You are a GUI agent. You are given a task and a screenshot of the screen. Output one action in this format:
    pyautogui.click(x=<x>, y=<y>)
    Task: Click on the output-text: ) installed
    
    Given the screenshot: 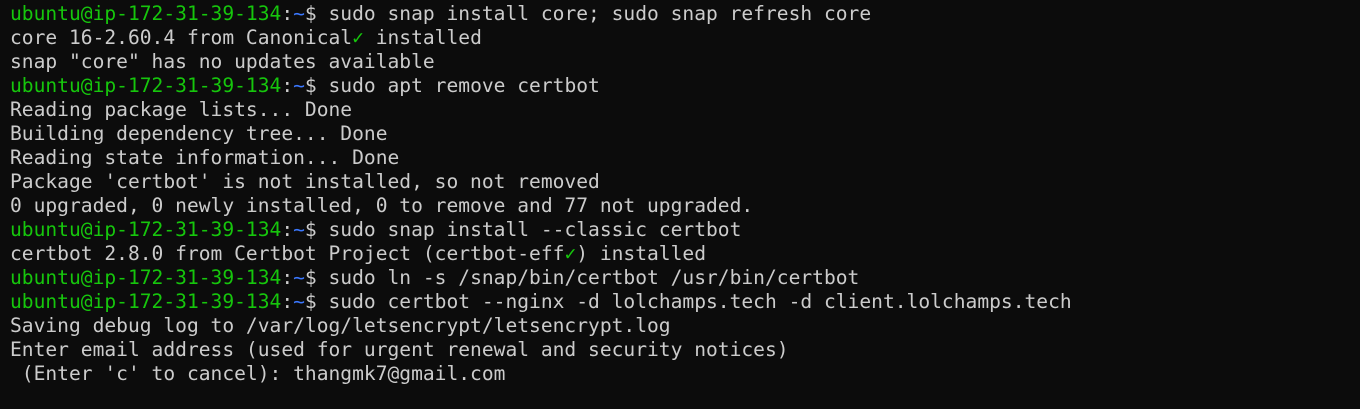 What is the action you would take?
    pyautogui.click(x=641, y=253)
    